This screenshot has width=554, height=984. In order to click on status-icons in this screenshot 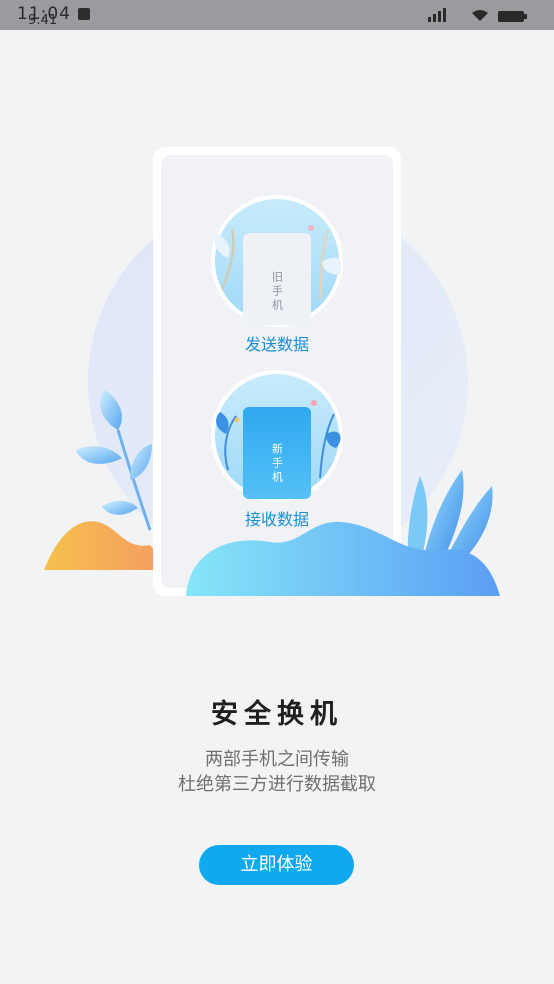, I will do `click(477, 15)`.